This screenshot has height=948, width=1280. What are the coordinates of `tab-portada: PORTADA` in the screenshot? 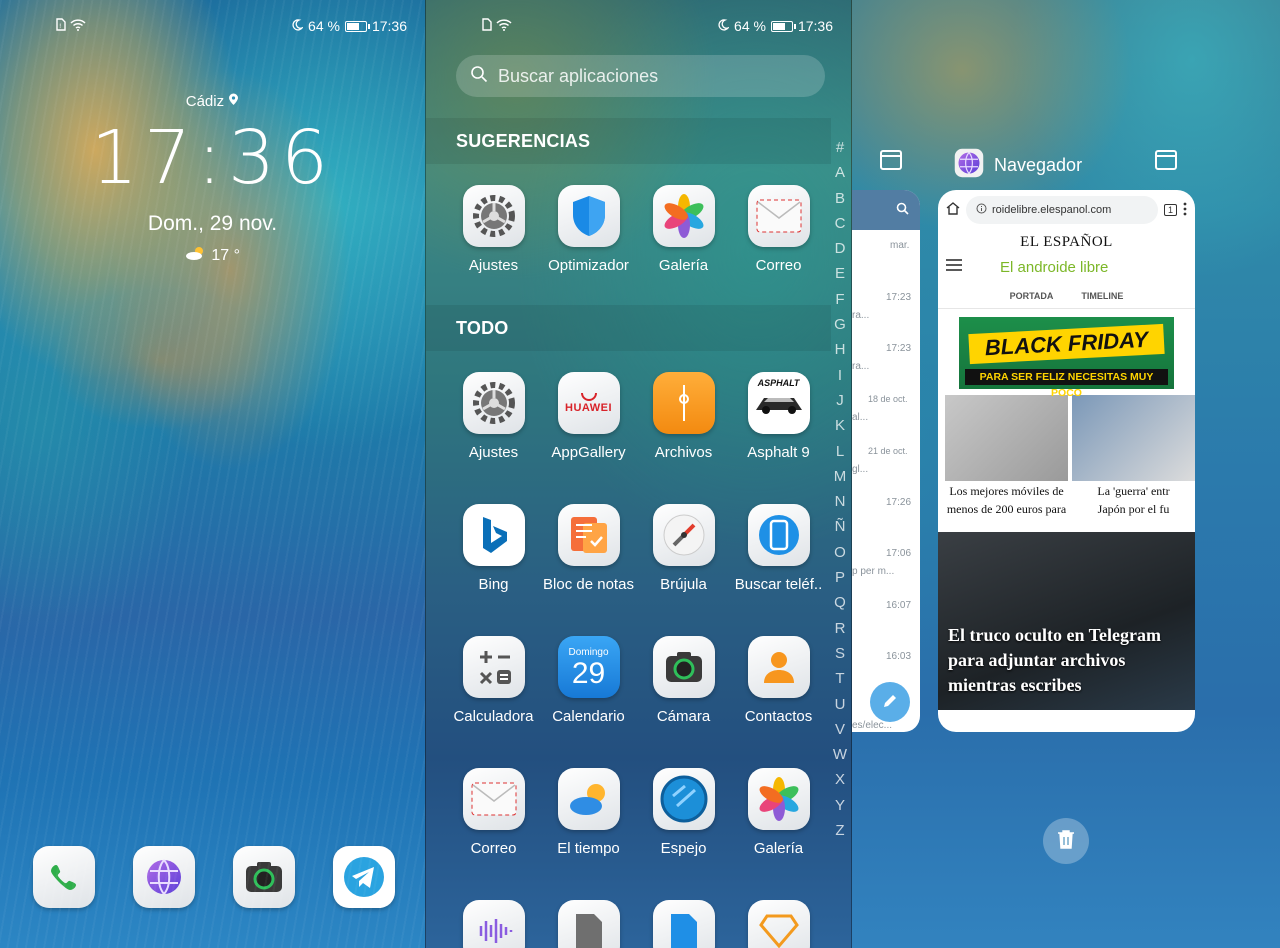 It's located at (1032, 296).